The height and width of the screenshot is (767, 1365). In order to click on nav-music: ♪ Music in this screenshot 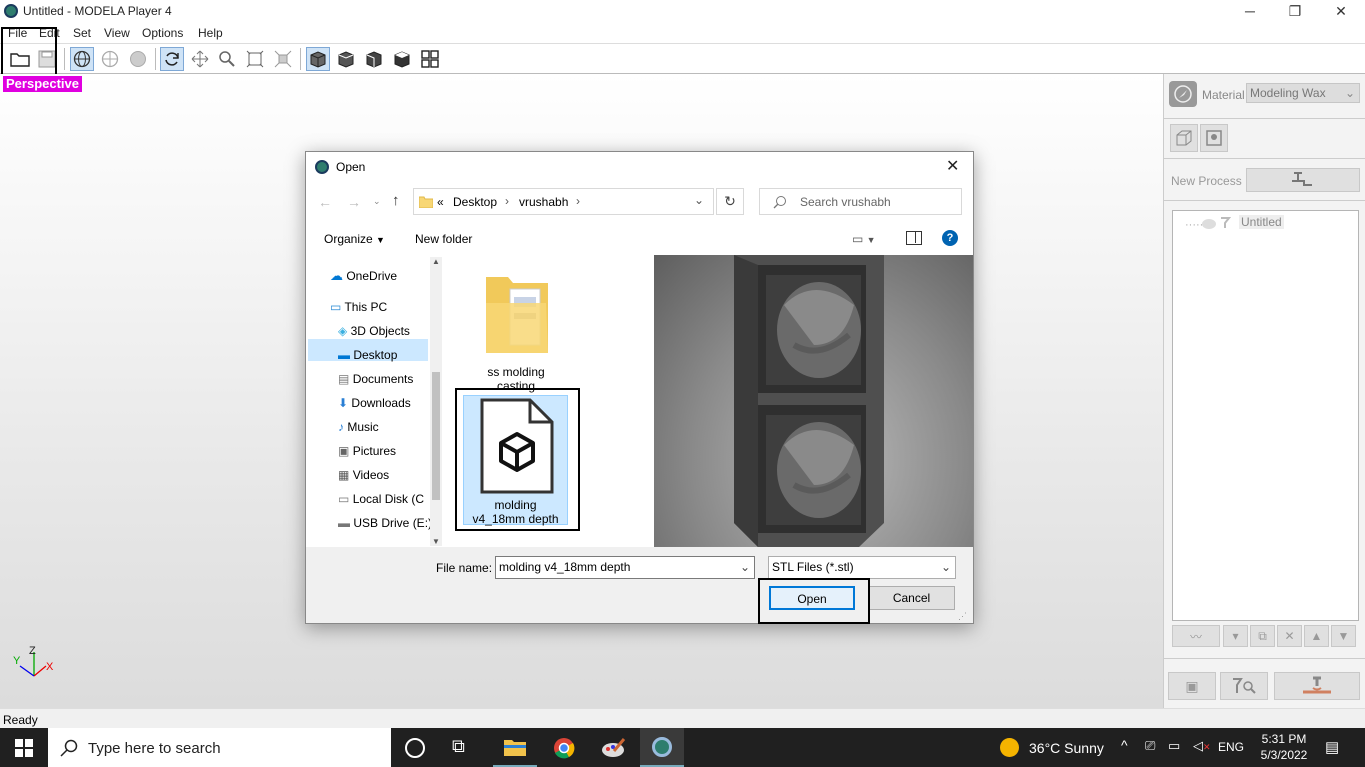, I will do `click(358, 427)`.